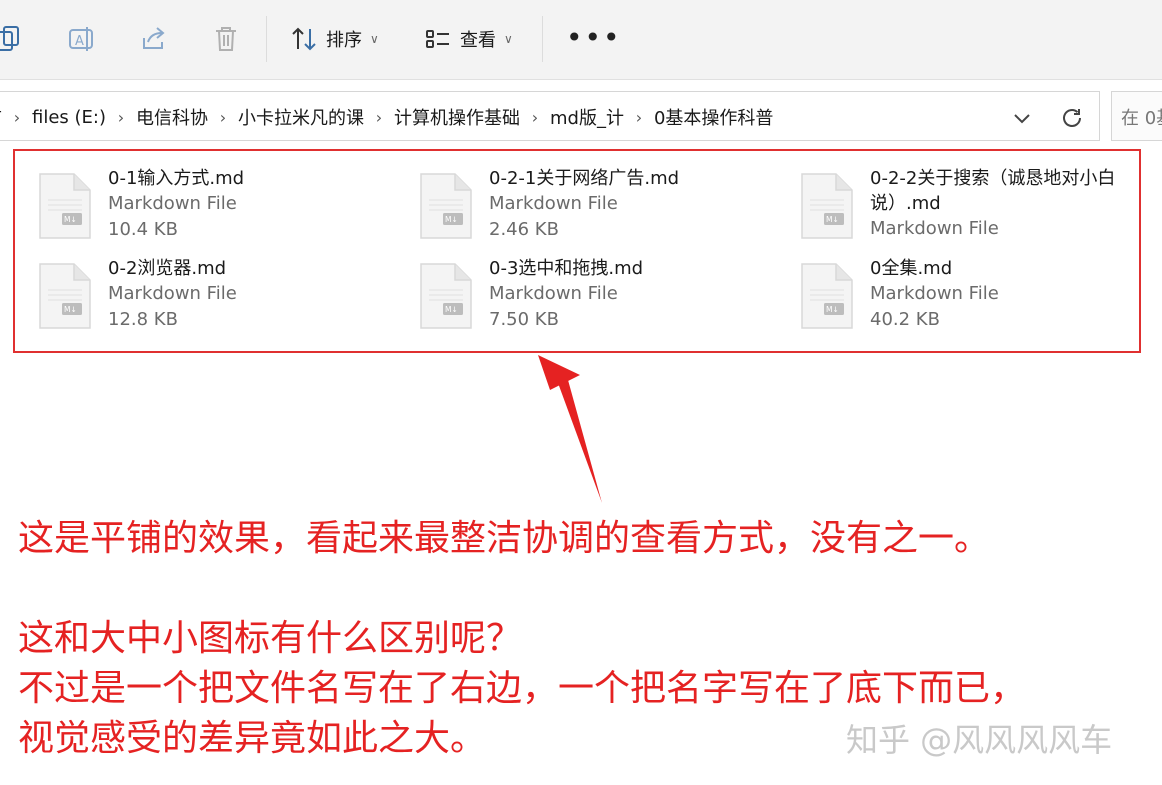  Describe the element at coordinates (587, 117) in the screenshot. I see `breadcrumb-item: md版_计` at that location.